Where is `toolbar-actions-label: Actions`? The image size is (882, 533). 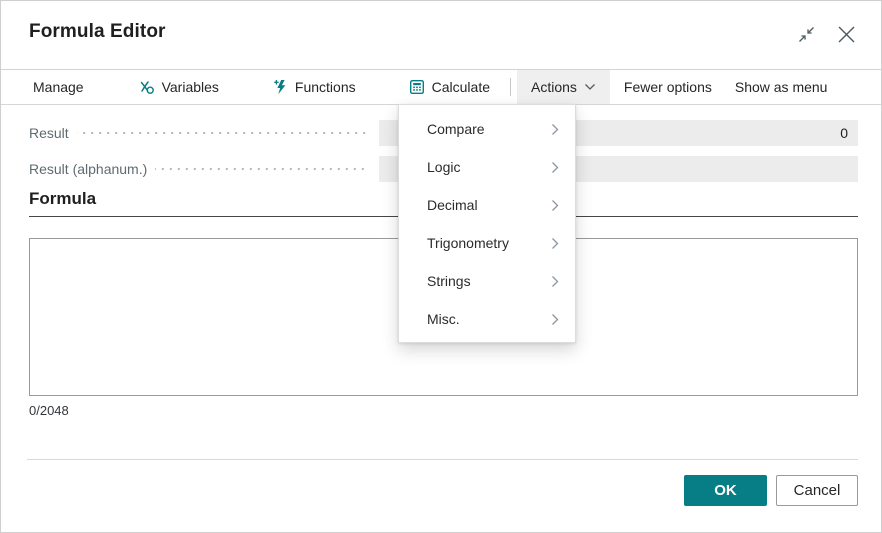
toolbar-actions-label: Actions is located at coordinates (554, 87).